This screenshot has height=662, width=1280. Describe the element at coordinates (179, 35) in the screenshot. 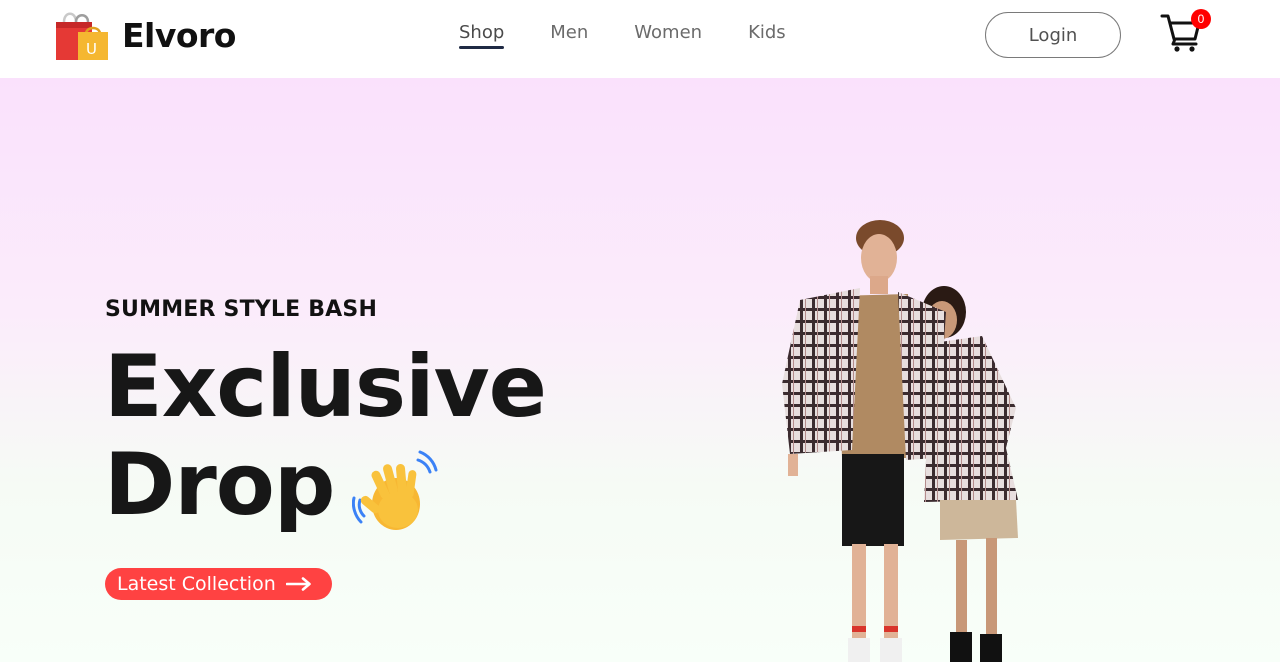

I see `brand-name: Elvoro` at that location.